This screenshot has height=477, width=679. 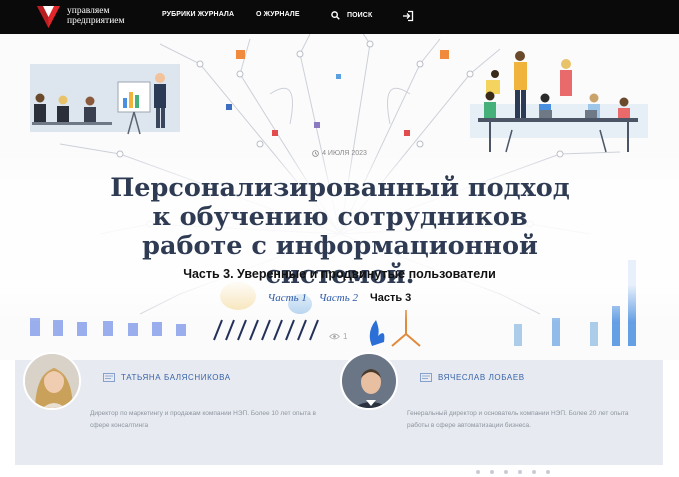 What do you see at coordinates (360, 15) in the screenshot?
I see `search-label: ПОИСК` at bounding box center [360, 15].